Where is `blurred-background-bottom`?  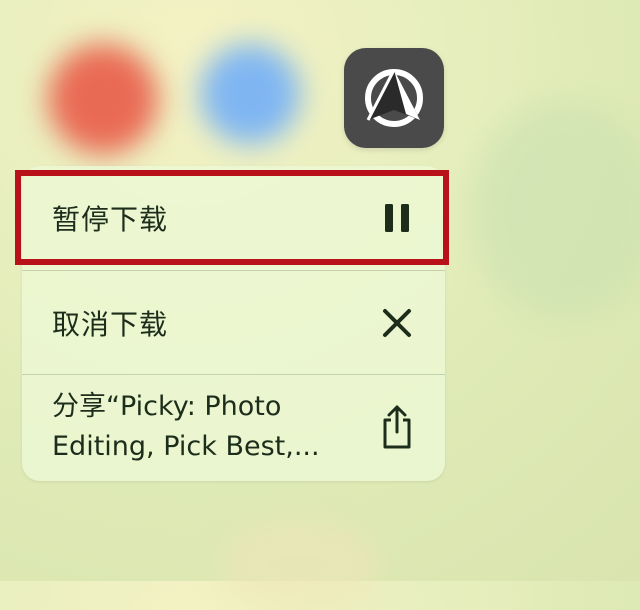
blurred-background-bottom is located at coordinates (300, 565).